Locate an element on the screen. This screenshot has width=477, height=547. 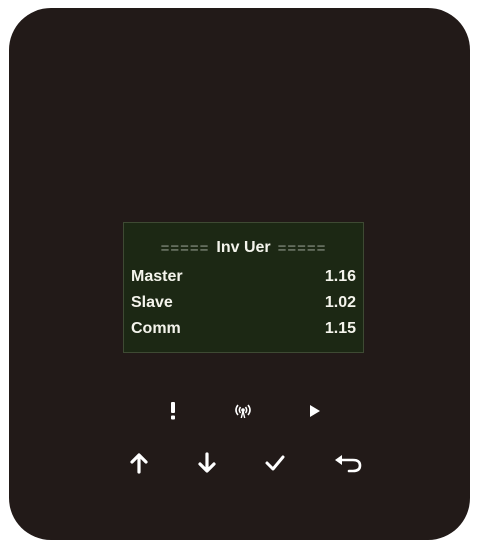
screen-title-bar: ===== Inv Uer ===== is located at coordinates (243, 248).